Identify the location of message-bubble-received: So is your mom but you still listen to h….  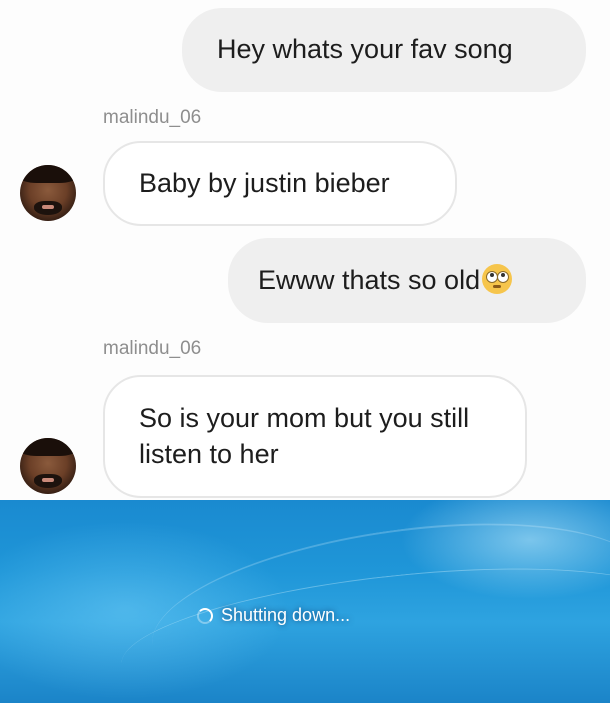
(315, 436).